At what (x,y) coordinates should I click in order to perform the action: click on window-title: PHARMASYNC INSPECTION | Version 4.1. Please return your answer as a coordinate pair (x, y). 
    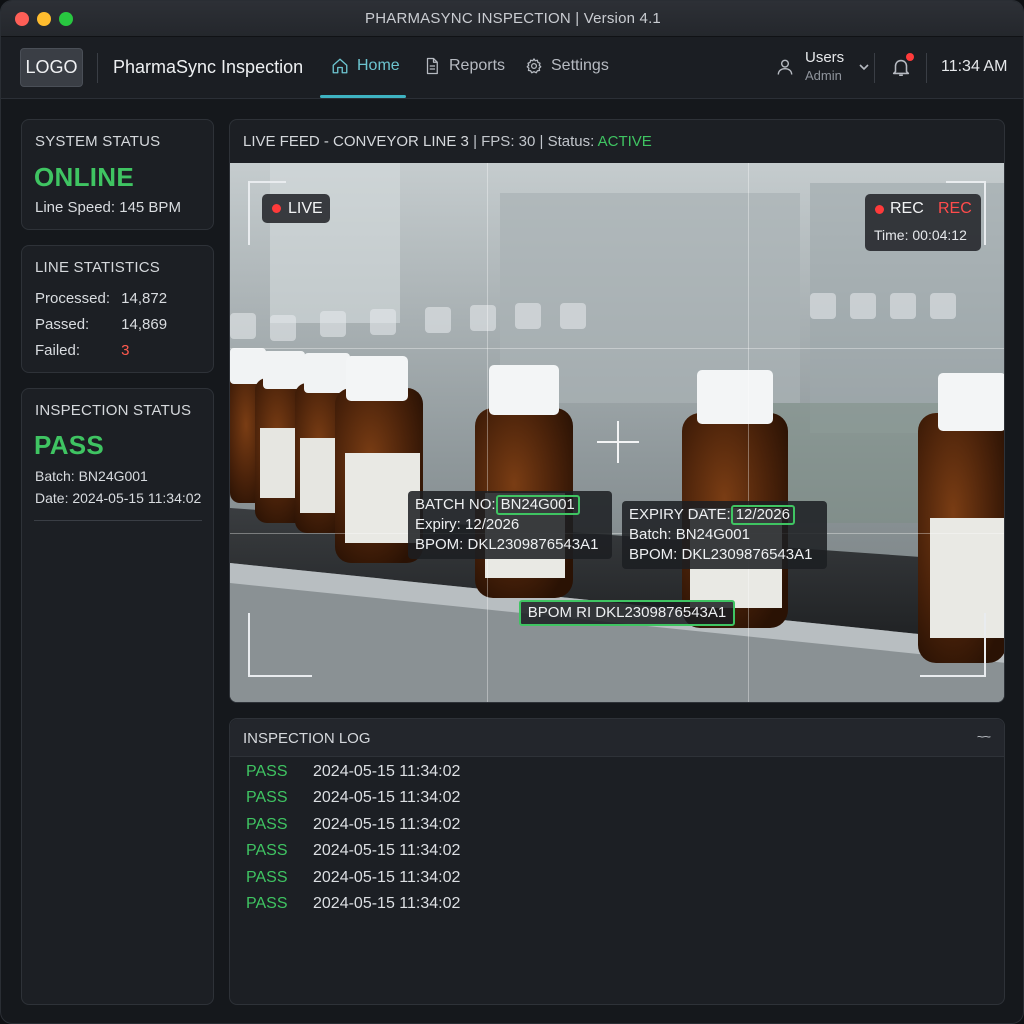
    Looking at the image, I should click on (513, 18).